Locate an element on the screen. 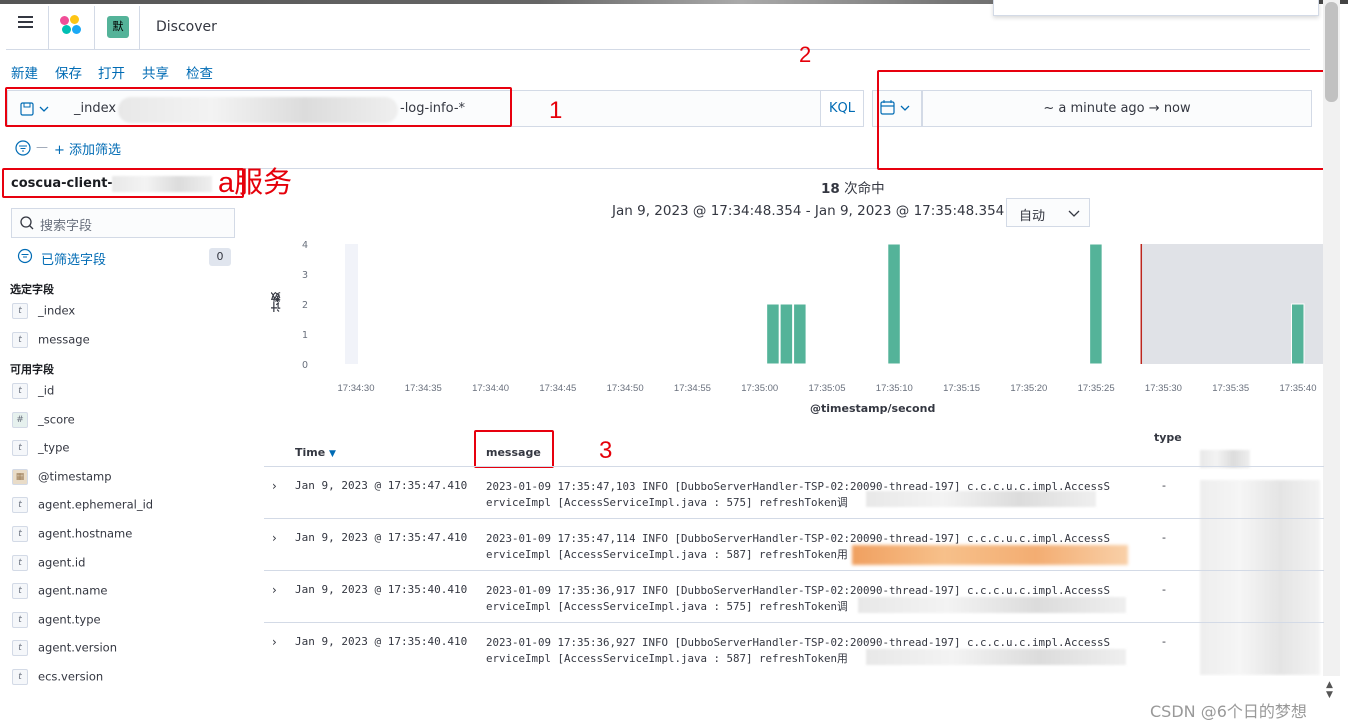  menu-icon is located at coordinates (25, 22).